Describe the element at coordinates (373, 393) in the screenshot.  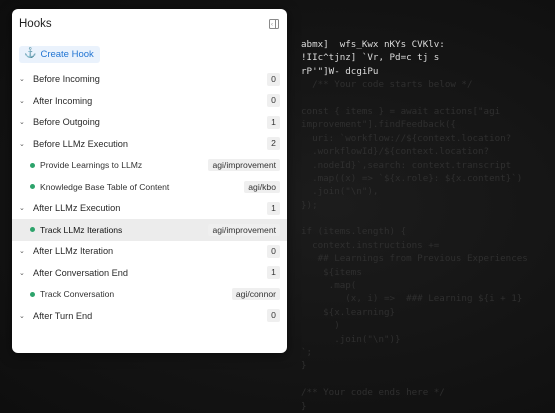
I see `code-line: /** Your code ends here */` at that location.